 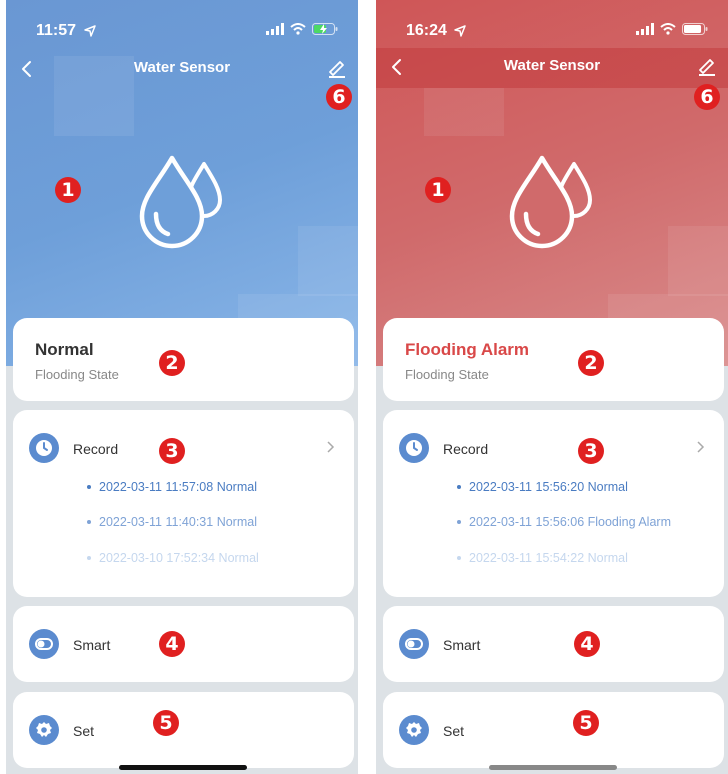 What do you see at coordinates (172, 522) in the screenshot?
I see `record-item: 2022-03-11 11:40:31 Normal` at bounding box center [172, 522].